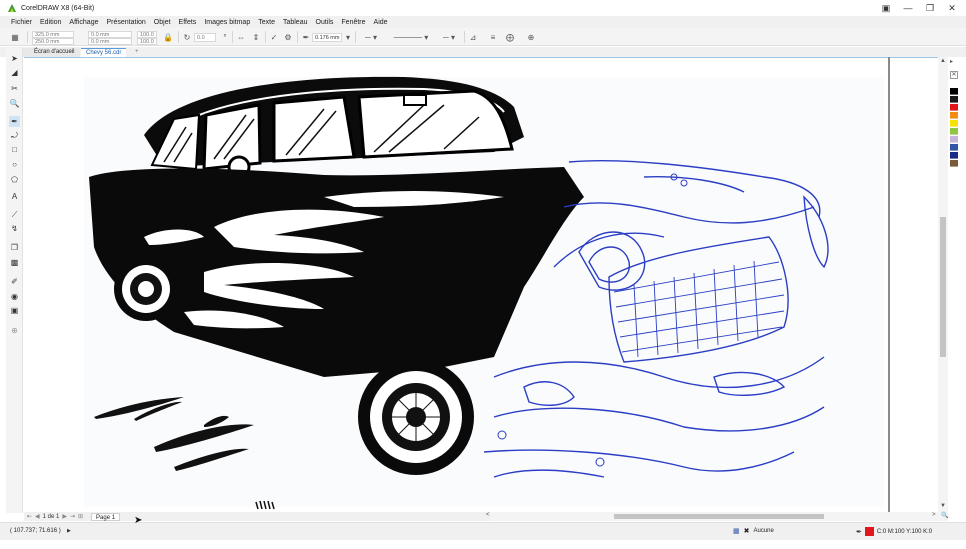 This screenshot has width=966, height=549. I want to click on menu-objet: Objet, so click(162, 22).